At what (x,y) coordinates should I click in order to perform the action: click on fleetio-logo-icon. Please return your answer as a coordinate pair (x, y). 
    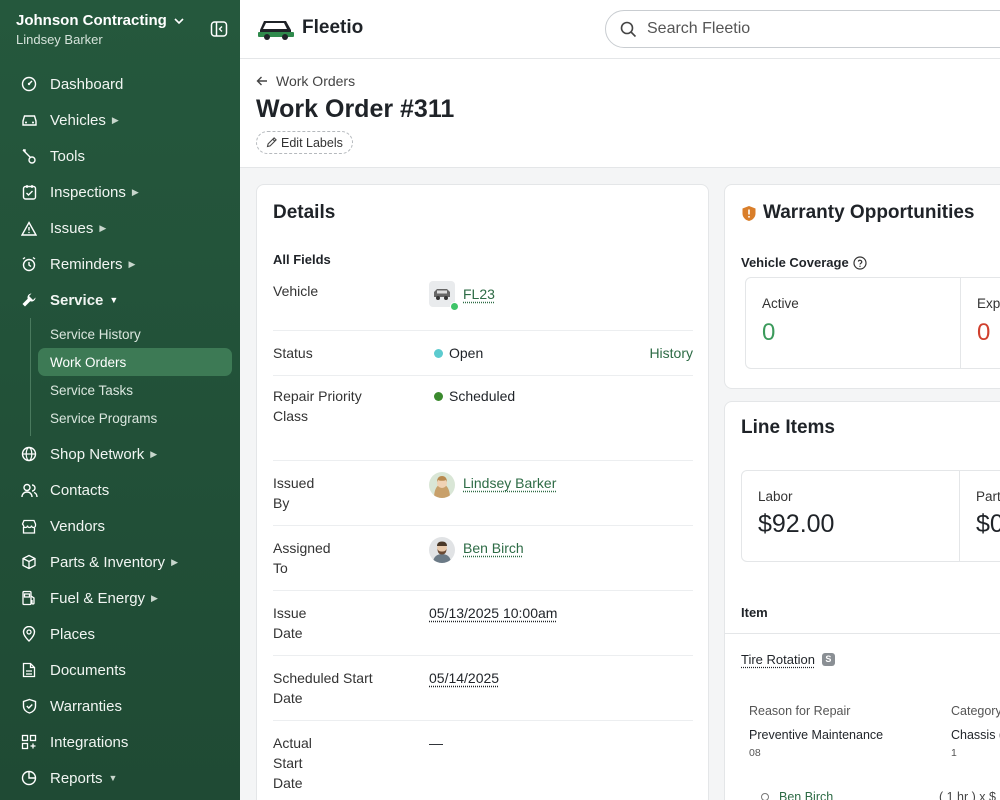
    Looking at the image, I should click on (276, 30).